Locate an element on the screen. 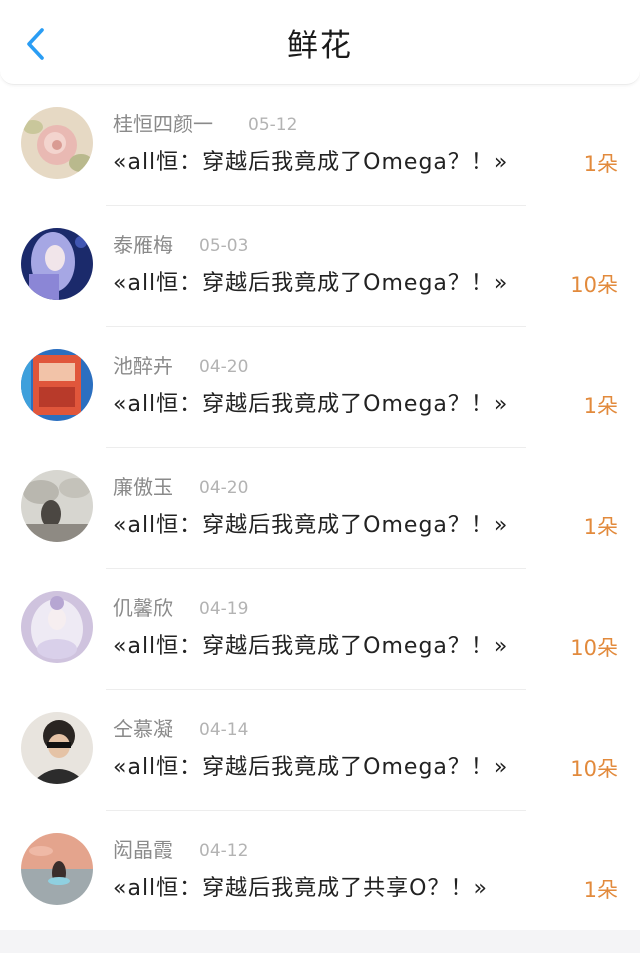 This screenshot has height=953, width=640. list-item: 池醉卉 04-20 «all恒：穿越后我竟成了Omega？！» 1朵 is located at coordinates (320, 388).